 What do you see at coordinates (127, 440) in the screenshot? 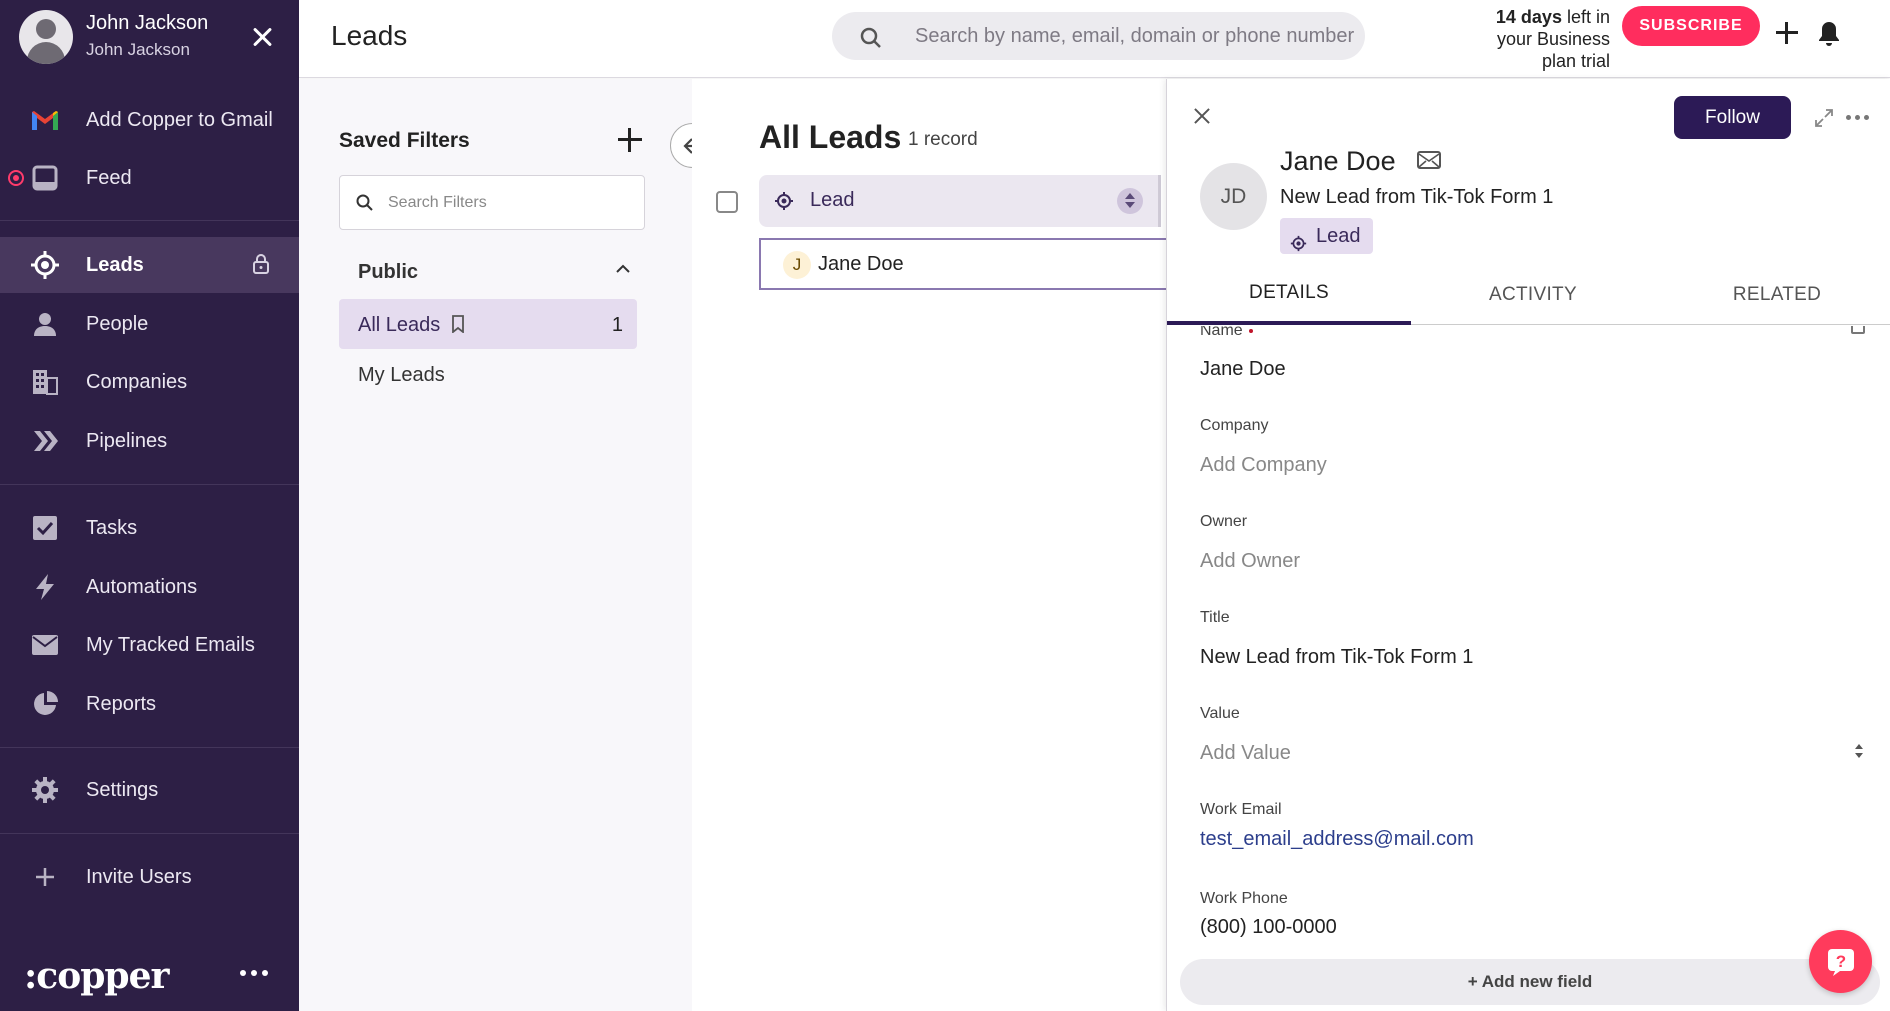
I see `sidebar-item-label: Pipelines` at bounding box center [127, 440].